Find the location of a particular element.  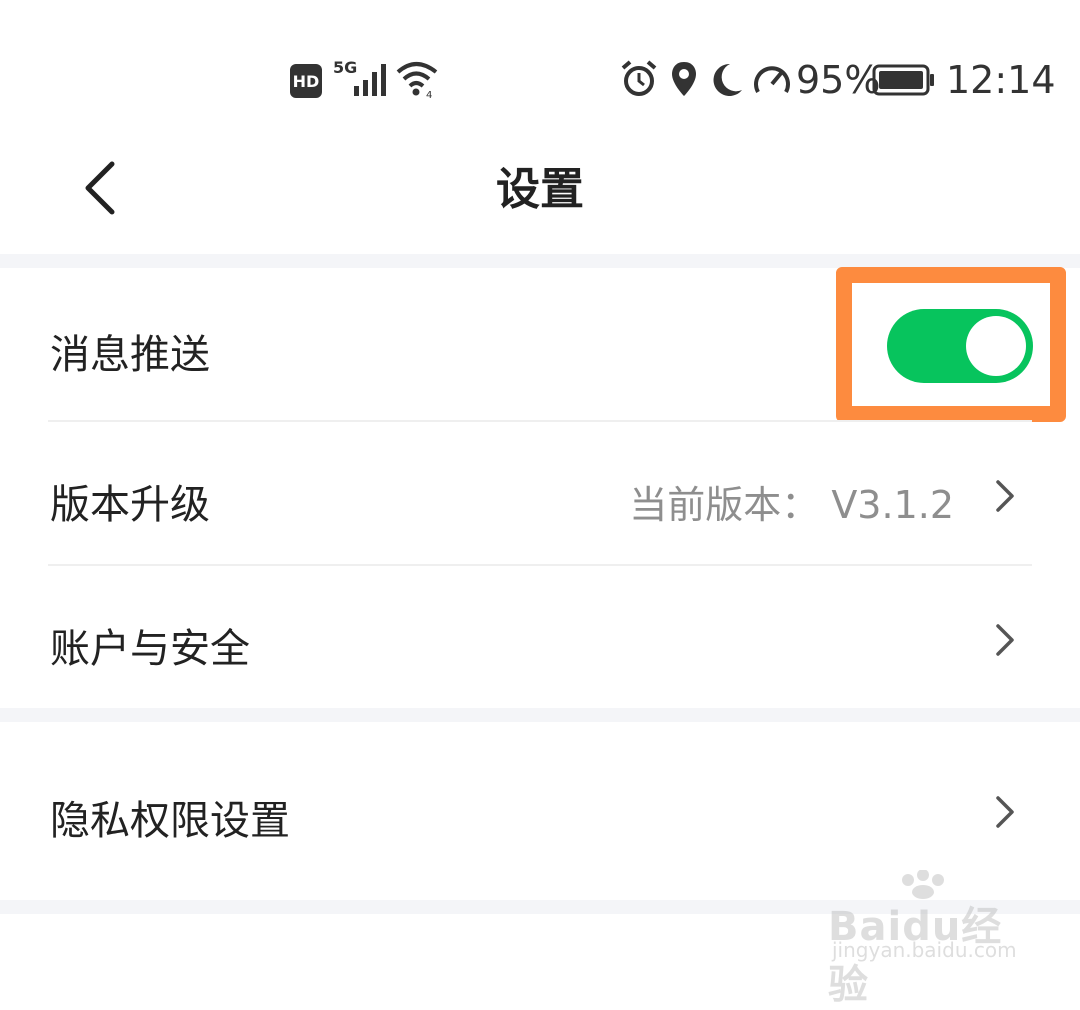

wifi-icon: 4 is located at coordinates (417, 81).